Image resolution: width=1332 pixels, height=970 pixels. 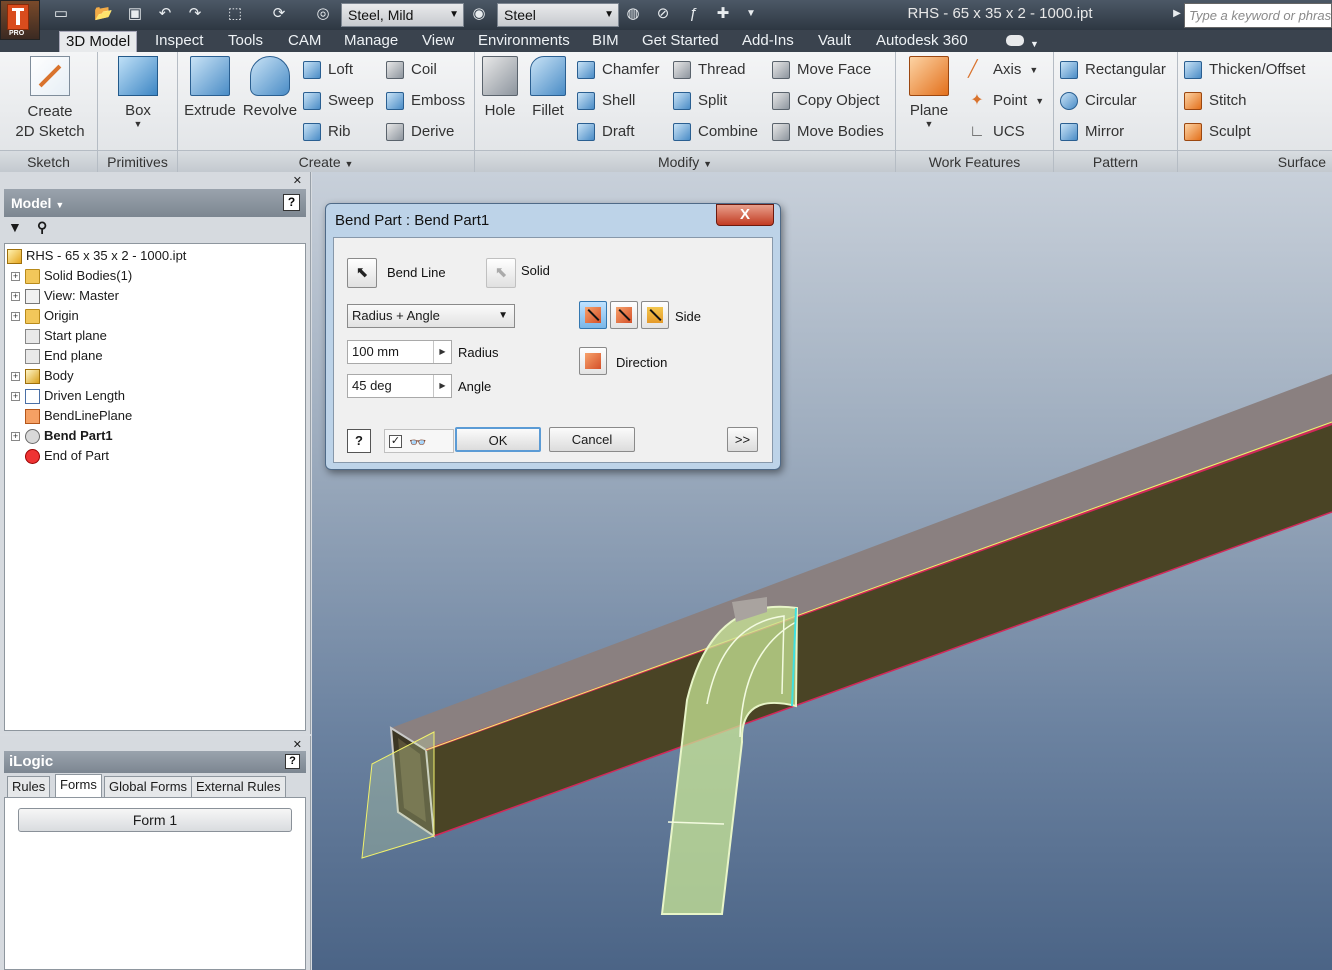 What do you see at coordinates (548, 87) in the screenshot?
I see `fillet-button: Fillet` at bounding box center [548, 87].